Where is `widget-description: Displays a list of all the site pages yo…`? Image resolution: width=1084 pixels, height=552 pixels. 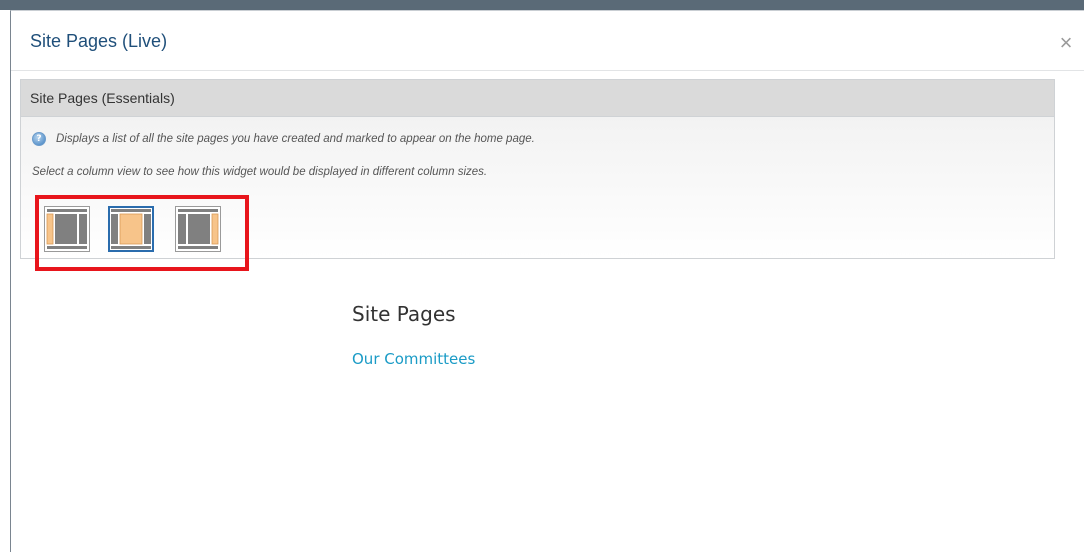
widget-description: Displays a list of all the site pages yo… is located at coordinates (295, 139).